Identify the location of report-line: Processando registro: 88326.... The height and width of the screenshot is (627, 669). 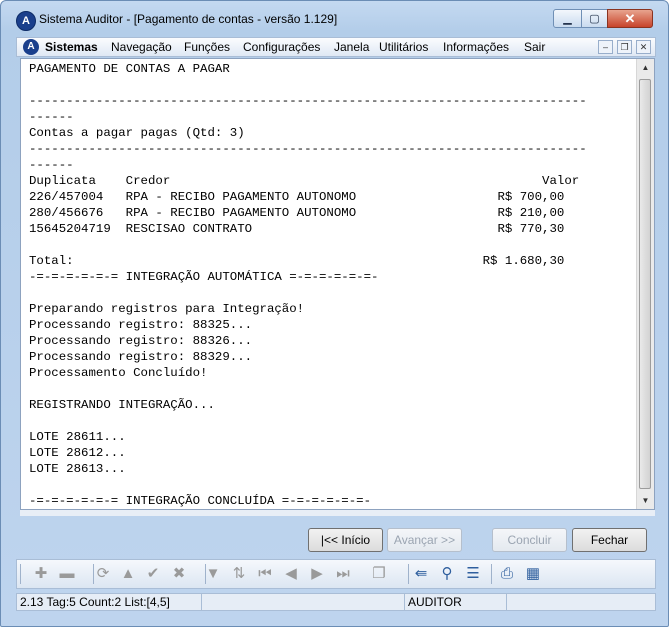
(141, 341).